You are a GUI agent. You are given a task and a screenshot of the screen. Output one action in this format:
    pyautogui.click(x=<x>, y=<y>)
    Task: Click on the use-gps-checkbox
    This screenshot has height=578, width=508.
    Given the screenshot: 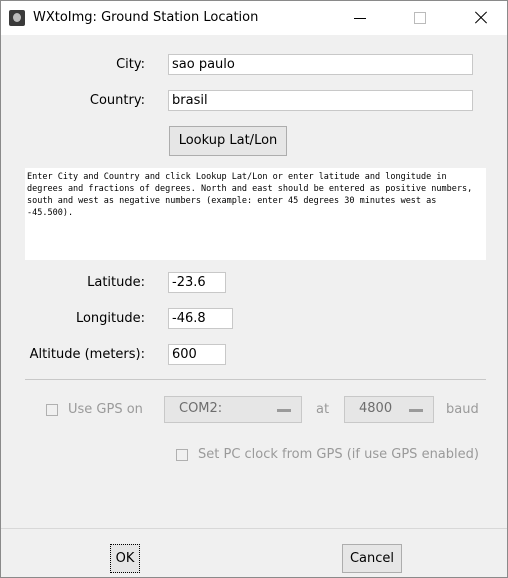 What is the action you would take?
    pyautogui.click(x=52, y=410)
    